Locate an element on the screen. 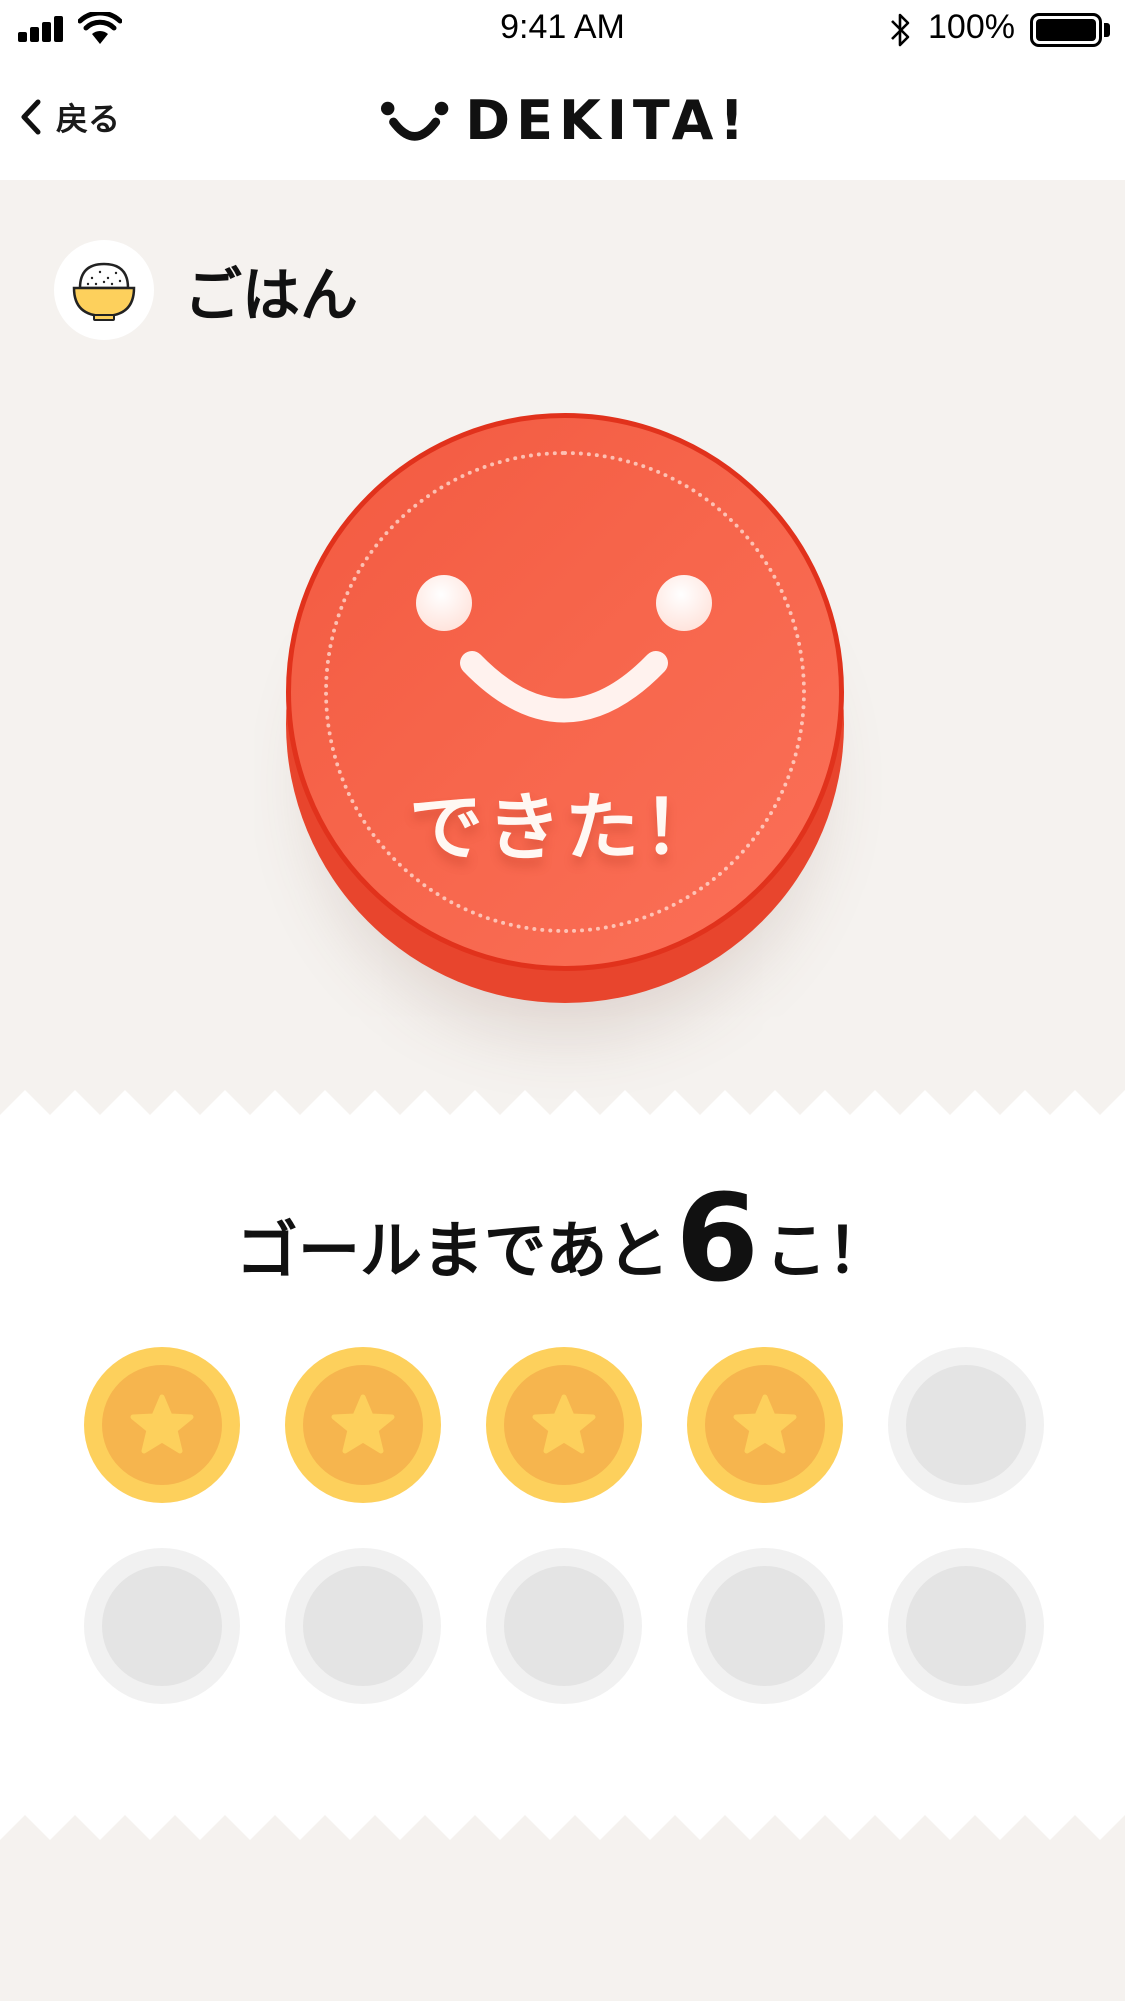 The width and height of the screenshot is (1125, 2001). done-button: できた！ is located at coordinates (565, 708).